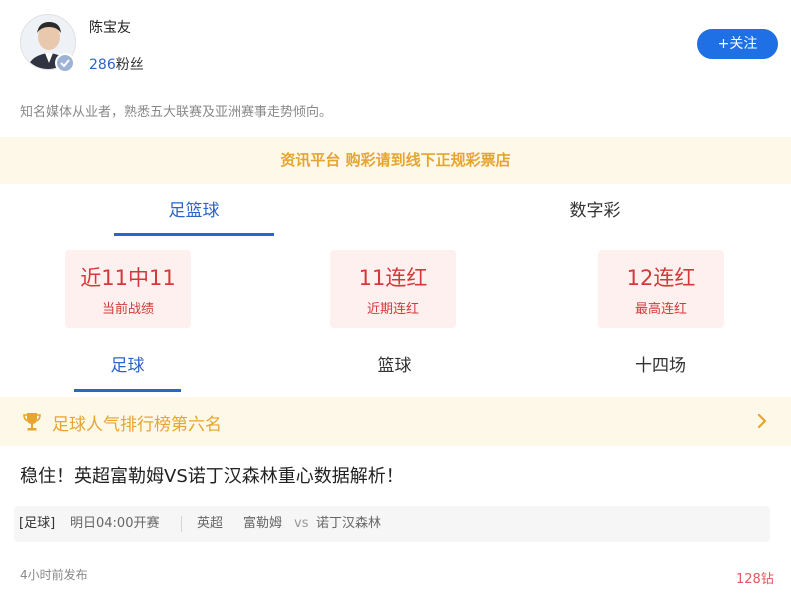 The image size is (791, 601). I want to click on home-team: 富勒姆, so click(263, 523).